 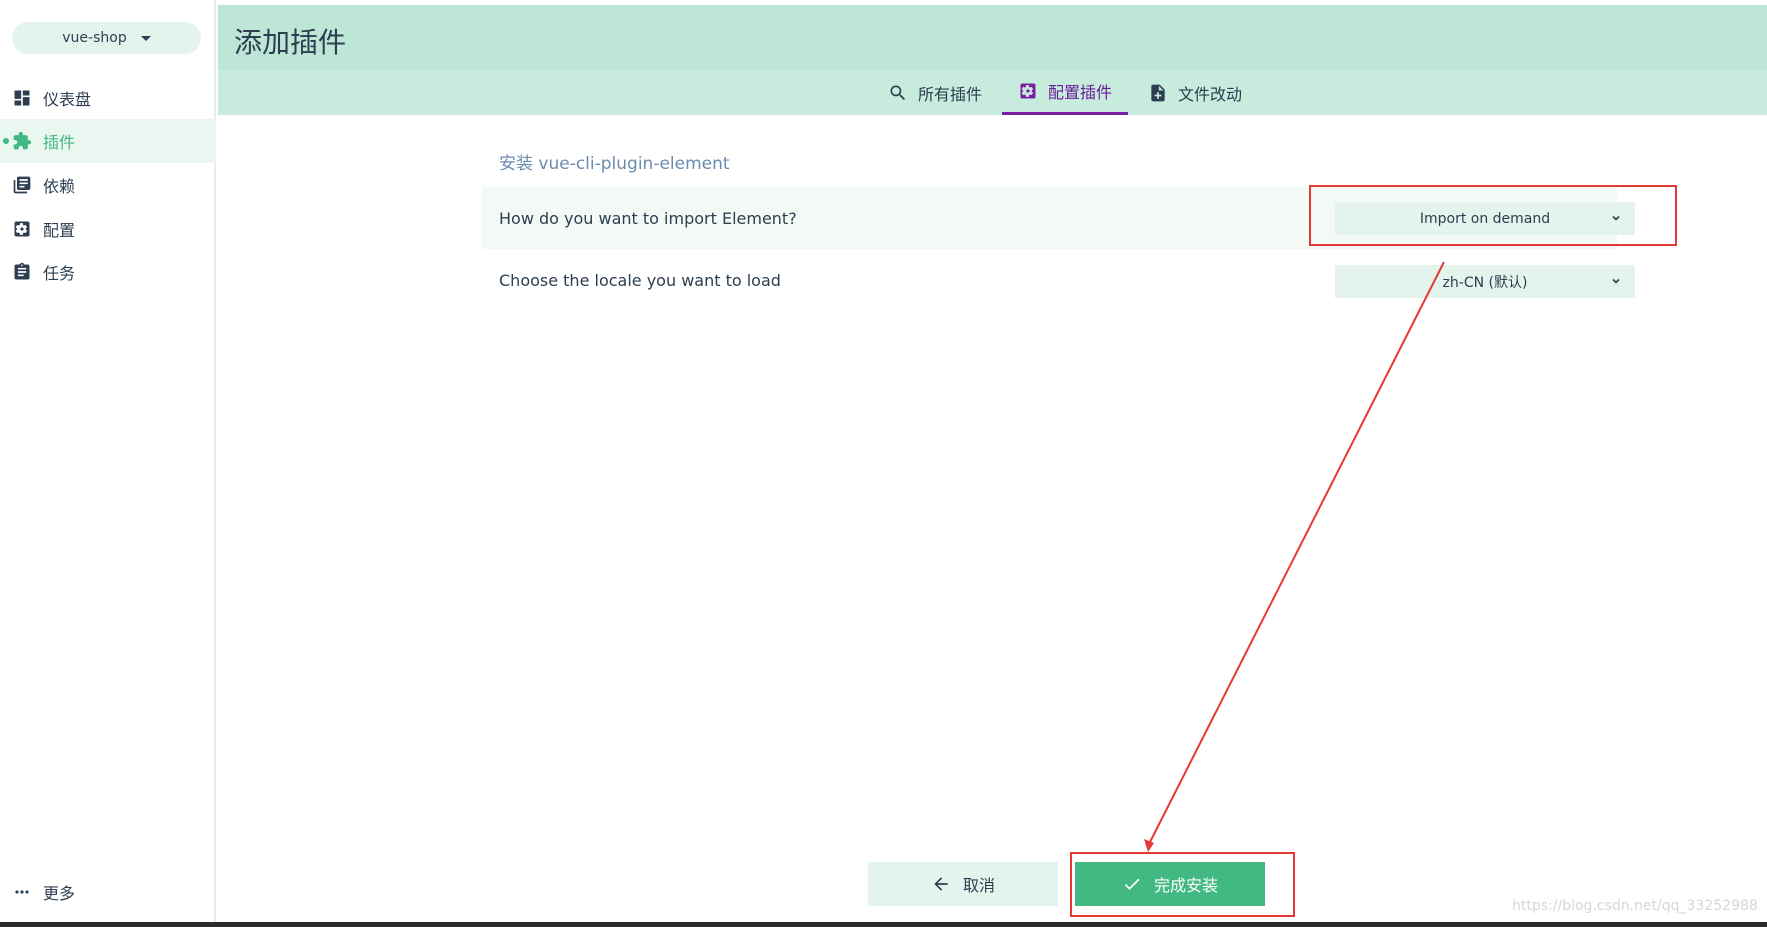 I want to click on puzzle-icon, so click(x=22, y=140).